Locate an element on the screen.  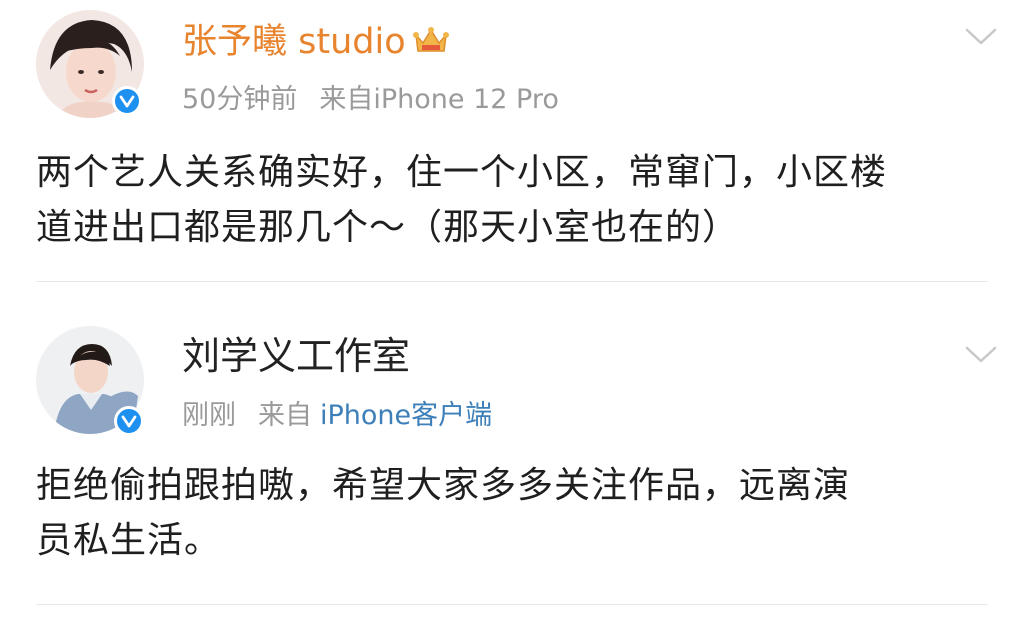
crown-icon is located at coordinates (431, 45).